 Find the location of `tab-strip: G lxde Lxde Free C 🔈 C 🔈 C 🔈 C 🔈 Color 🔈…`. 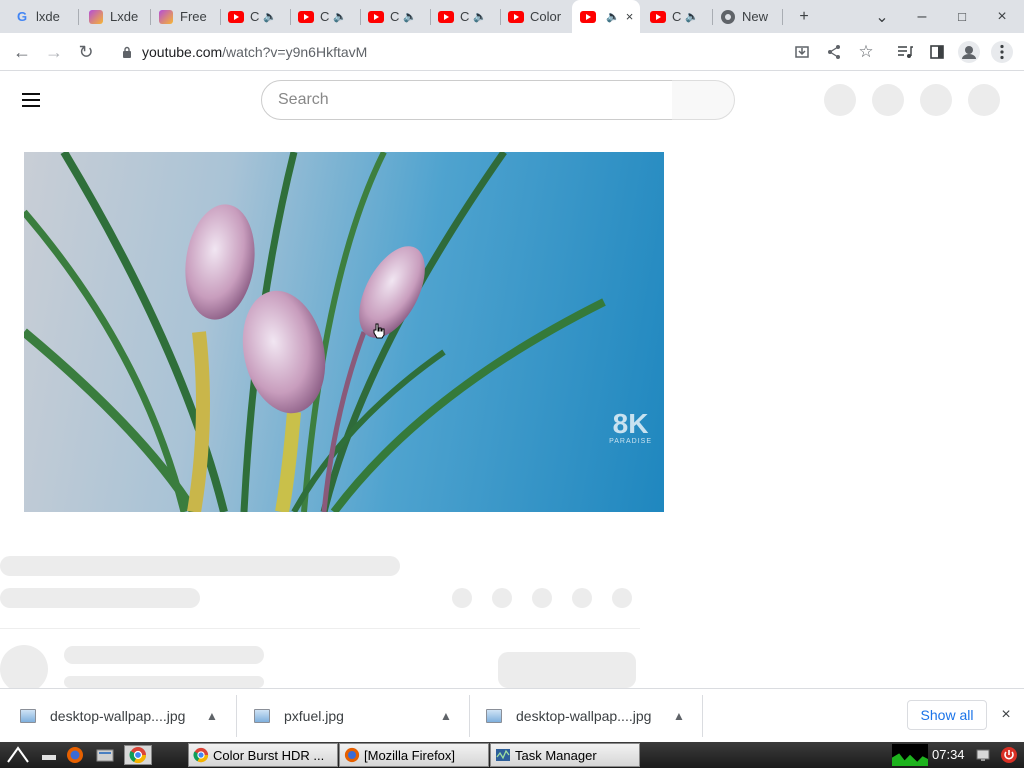

tab-strip: G lxde Lxde Free C 🔈 C 🔈 C 🔈 C 🔈 Color 🔈… is located at coordinates (512, 16).